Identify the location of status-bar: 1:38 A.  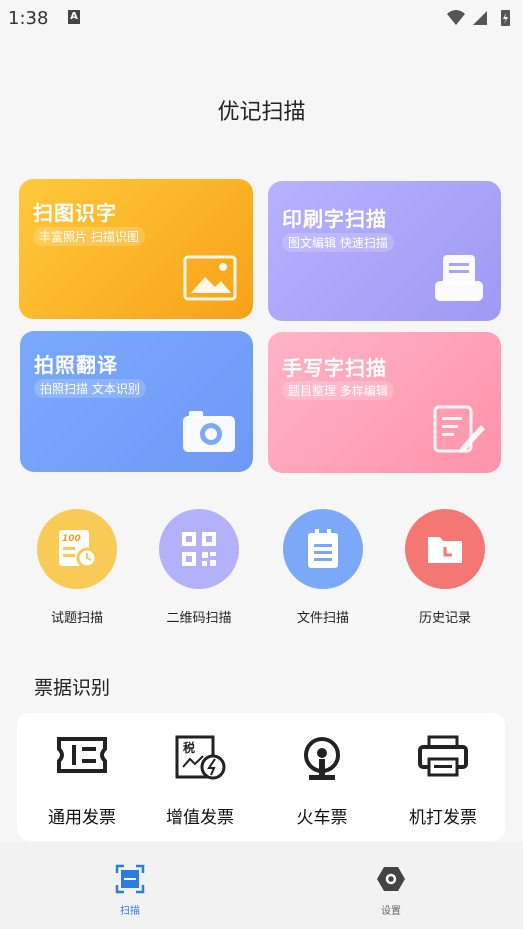
(261, 18).